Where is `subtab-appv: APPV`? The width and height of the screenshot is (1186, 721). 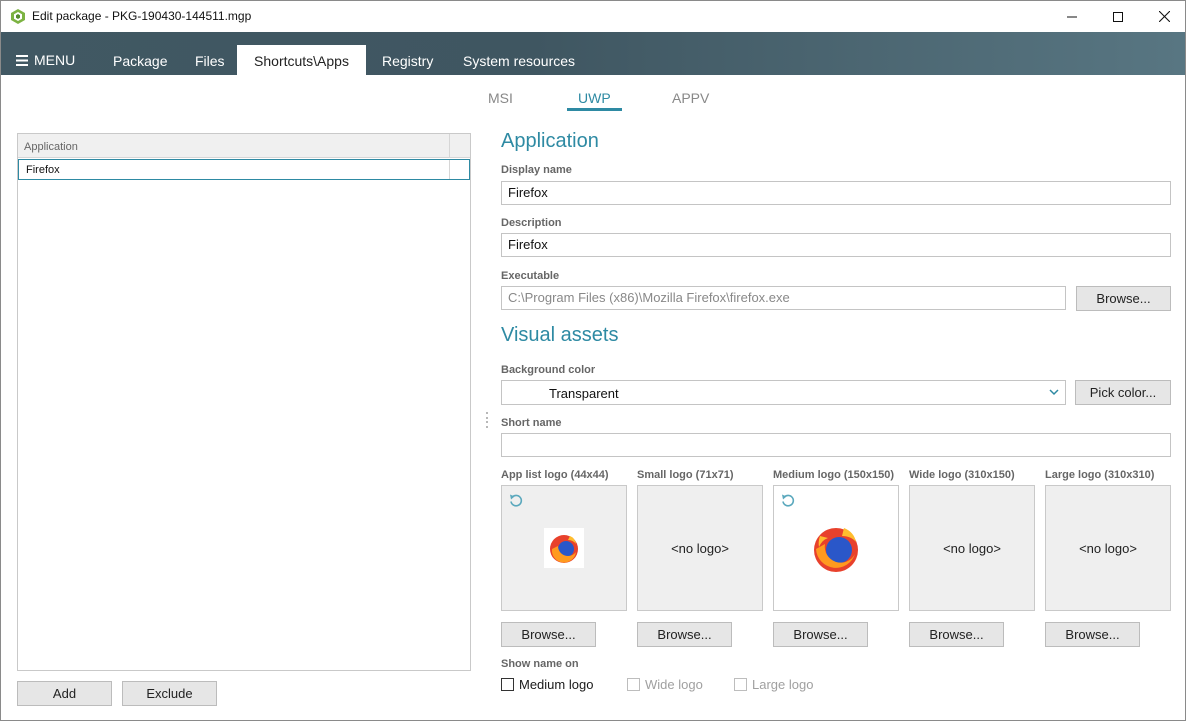 subtab-appv: APPV is located at coordinates (690, 98).